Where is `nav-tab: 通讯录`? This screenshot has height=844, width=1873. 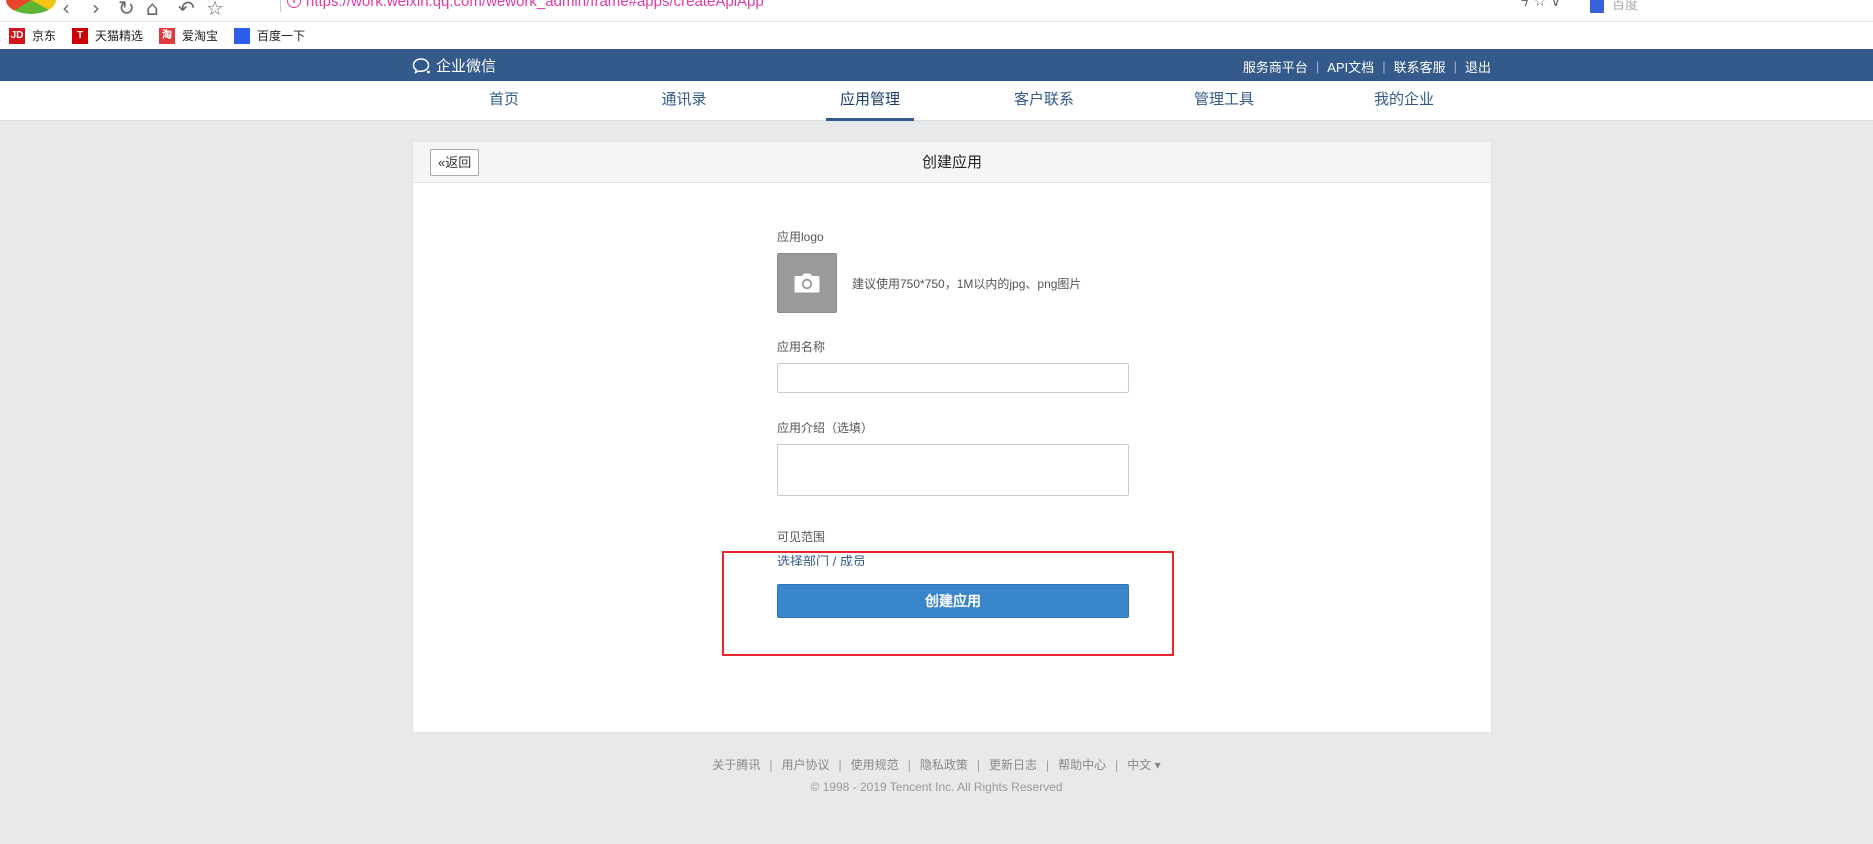 nav-tab: 通讯录 is located at coordinates (684, 101).